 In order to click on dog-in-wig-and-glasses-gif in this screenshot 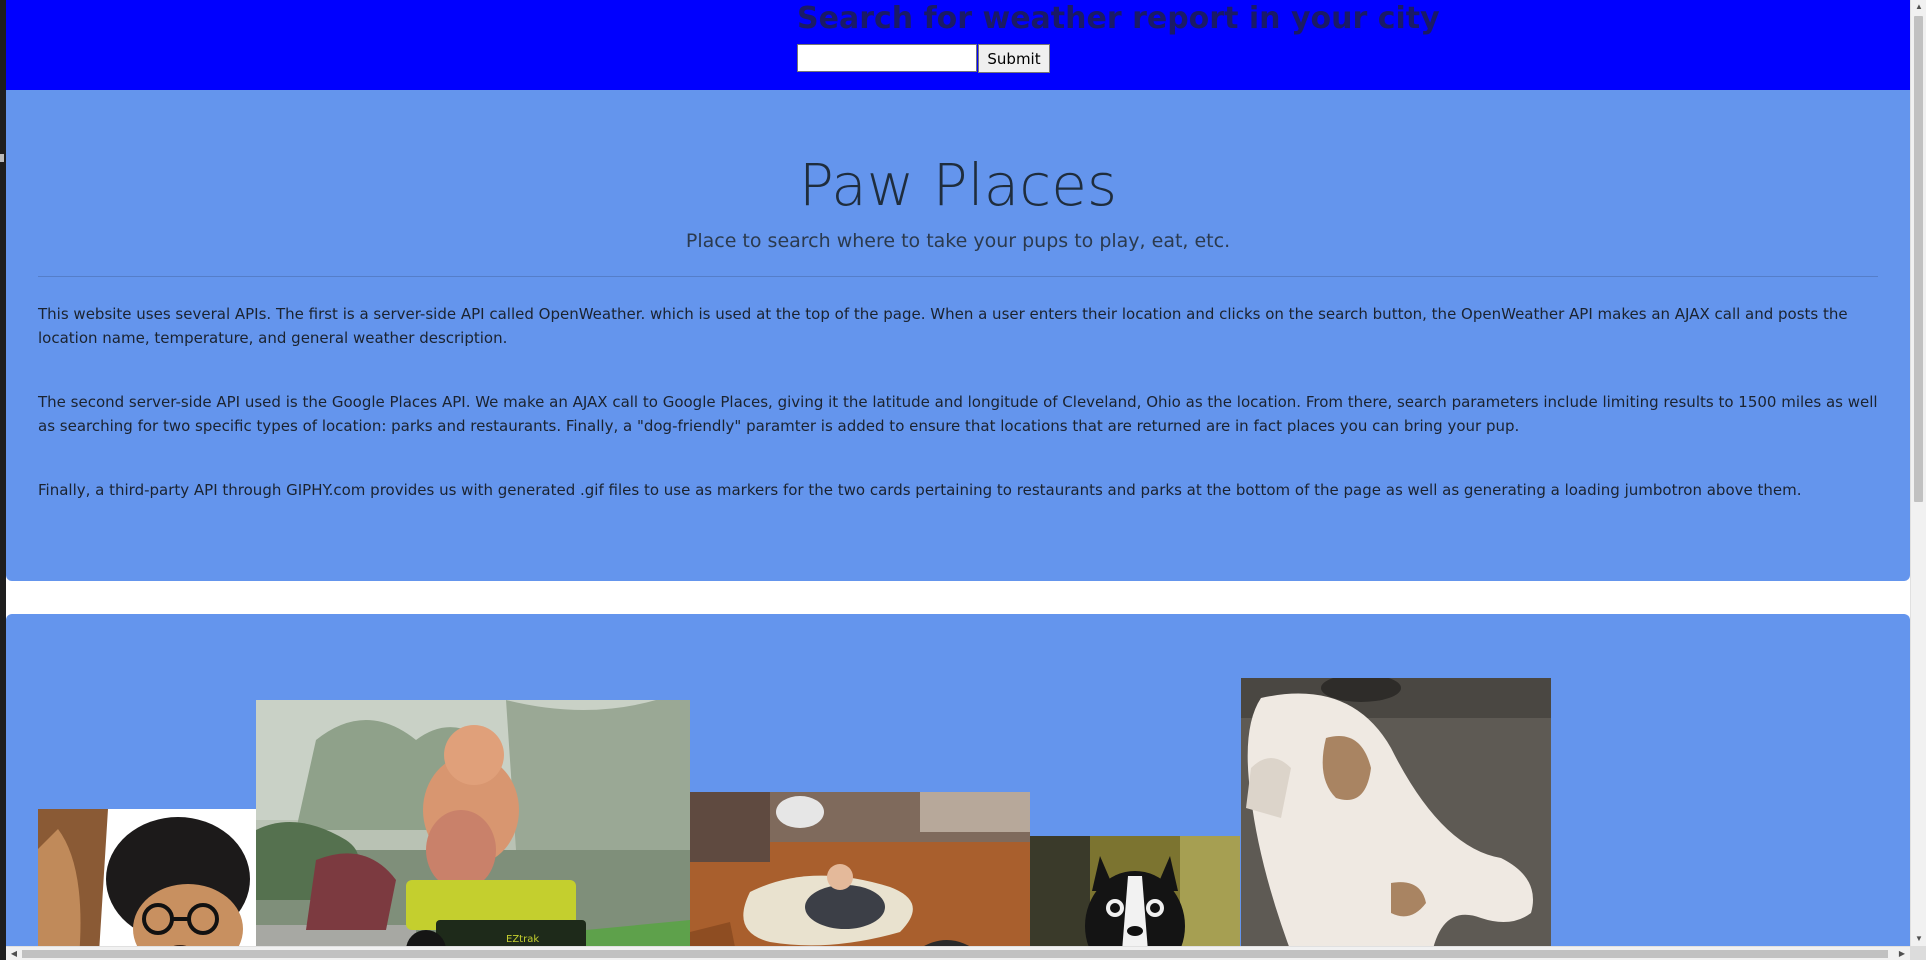, I will do `click(147, 884)`.